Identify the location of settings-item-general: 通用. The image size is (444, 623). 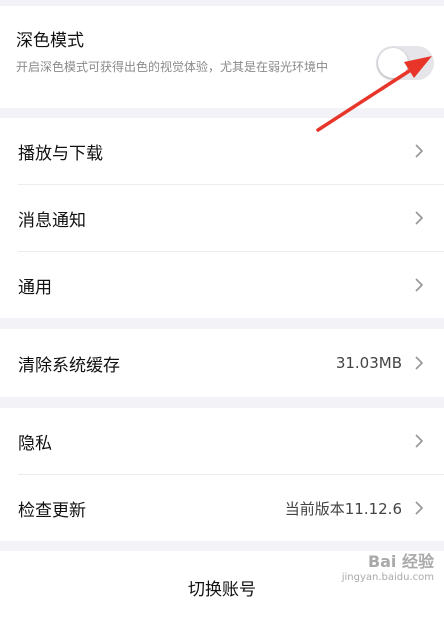
(222, 285).